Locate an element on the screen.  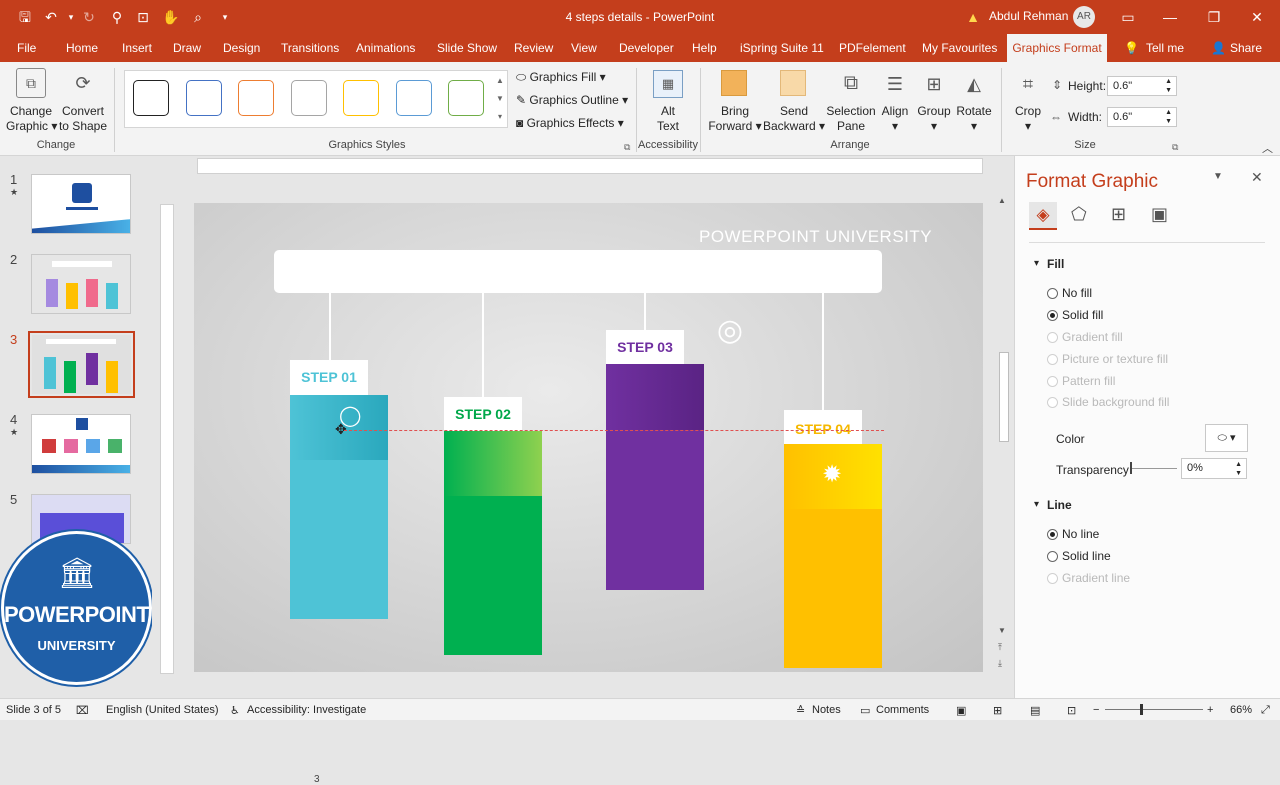
crop-icon: ⌗ is located at coordinates (1028, 84).